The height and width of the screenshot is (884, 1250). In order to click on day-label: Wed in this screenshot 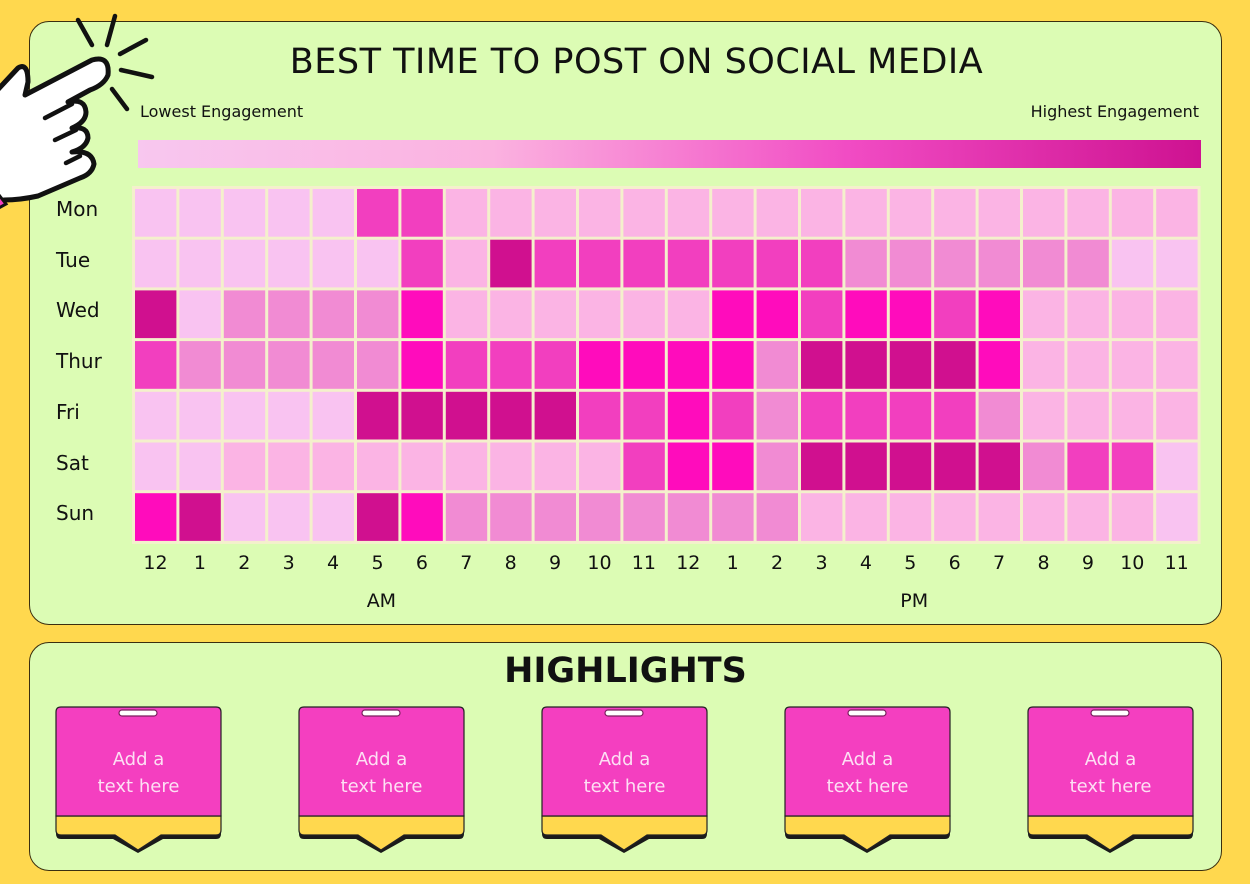, I will do `click(78, 310)`.